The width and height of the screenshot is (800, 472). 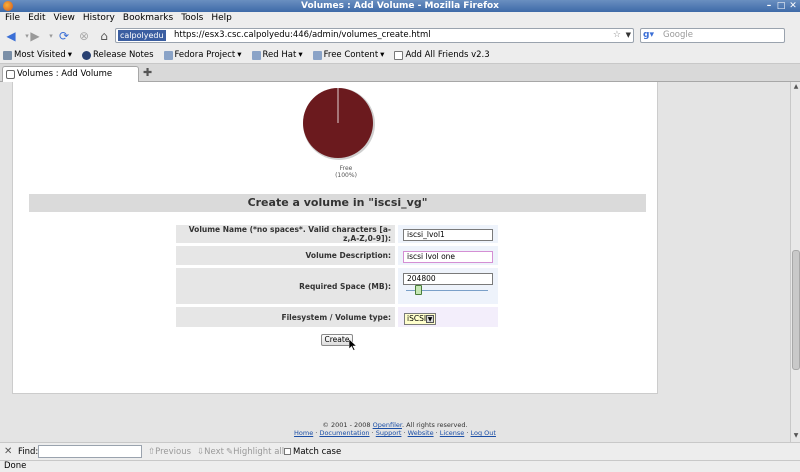 I want to click on menu-edit: Edit, so click(x=36, y=18).